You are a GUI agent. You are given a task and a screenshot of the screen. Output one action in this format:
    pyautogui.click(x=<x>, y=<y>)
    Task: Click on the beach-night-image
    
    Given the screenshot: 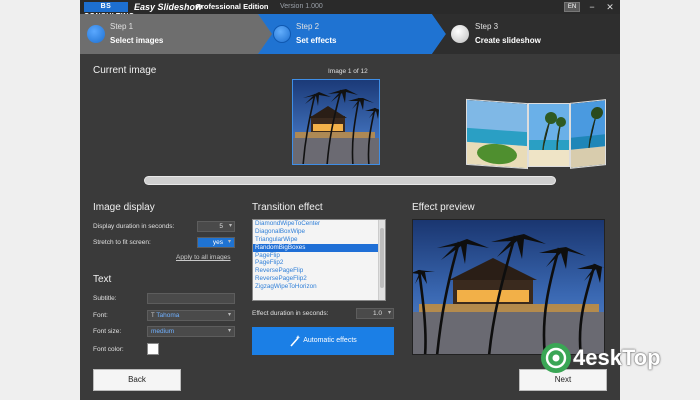 What is the action you would take?
    pyautogui.click(x=336, y=122)
    